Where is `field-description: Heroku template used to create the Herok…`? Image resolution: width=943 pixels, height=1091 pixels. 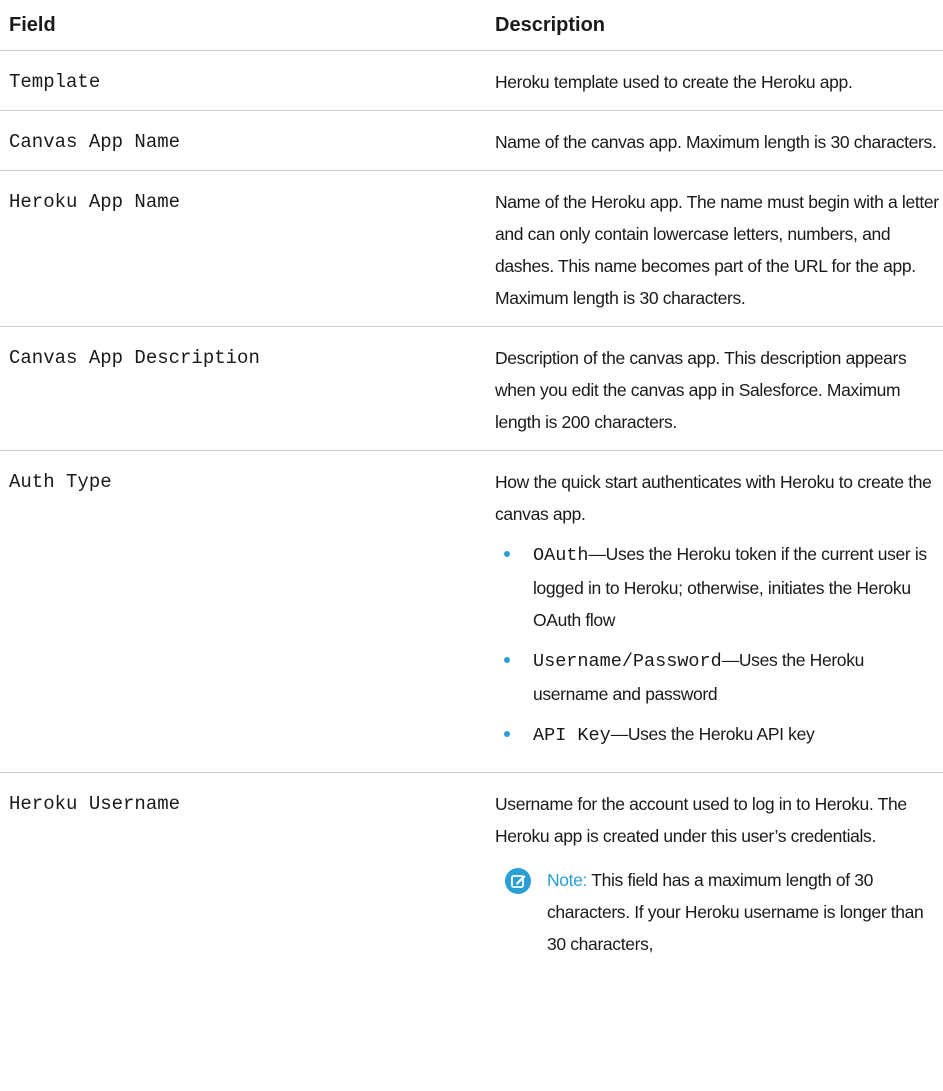 field-description: Heroku template used to create the Herok… is located at coordinates (709, 80).